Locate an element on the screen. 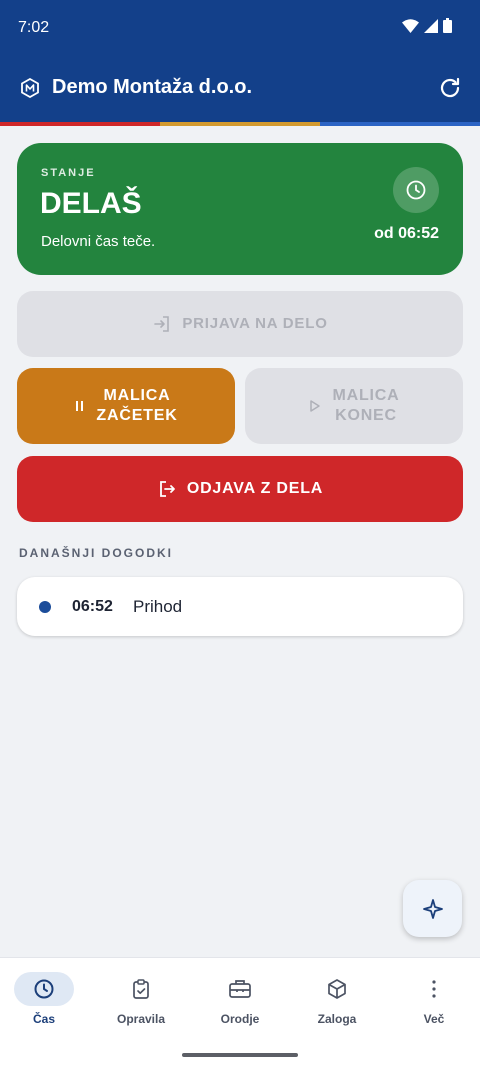 The width and height of the screenshot is (480, 1069). login-button: PRIJAVA NA DELO is located at coordinates (240, 324).